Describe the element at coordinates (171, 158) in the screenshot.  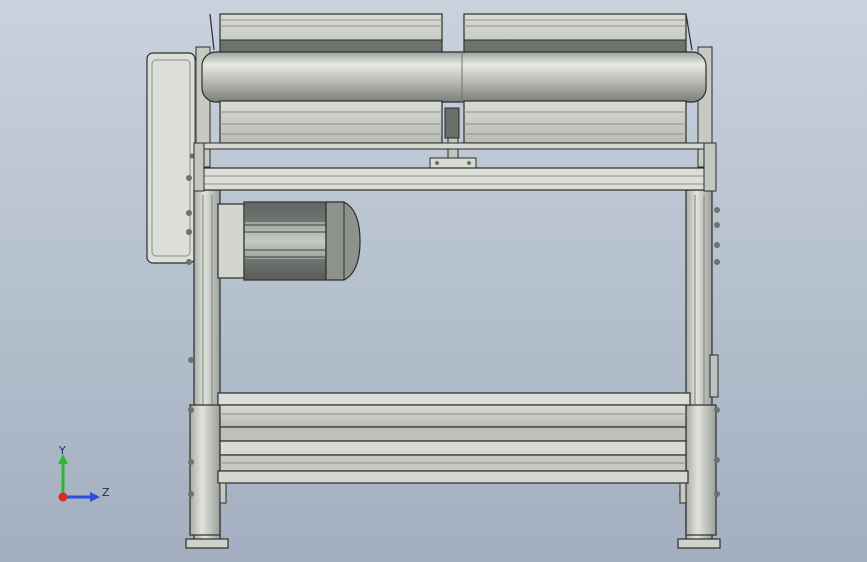
I see `control-box` at that location.